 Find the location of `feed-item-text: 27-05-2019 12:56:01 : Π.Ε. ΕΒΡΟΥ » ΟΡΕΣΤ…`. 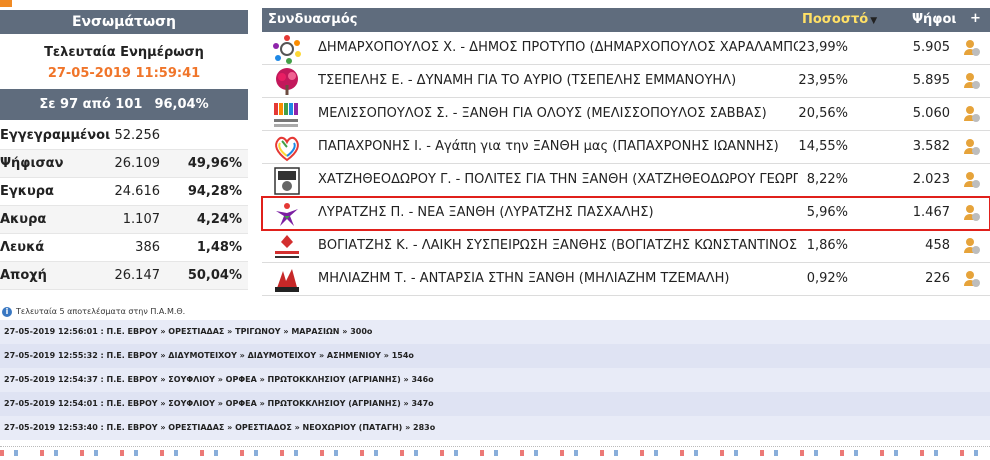

feed-item-text: 27-05-2019 12:56:01 : Π.Ε. ΕΒΡΟΥ » ΟΡΕΣΤ… is located at coordinates (188, 331).